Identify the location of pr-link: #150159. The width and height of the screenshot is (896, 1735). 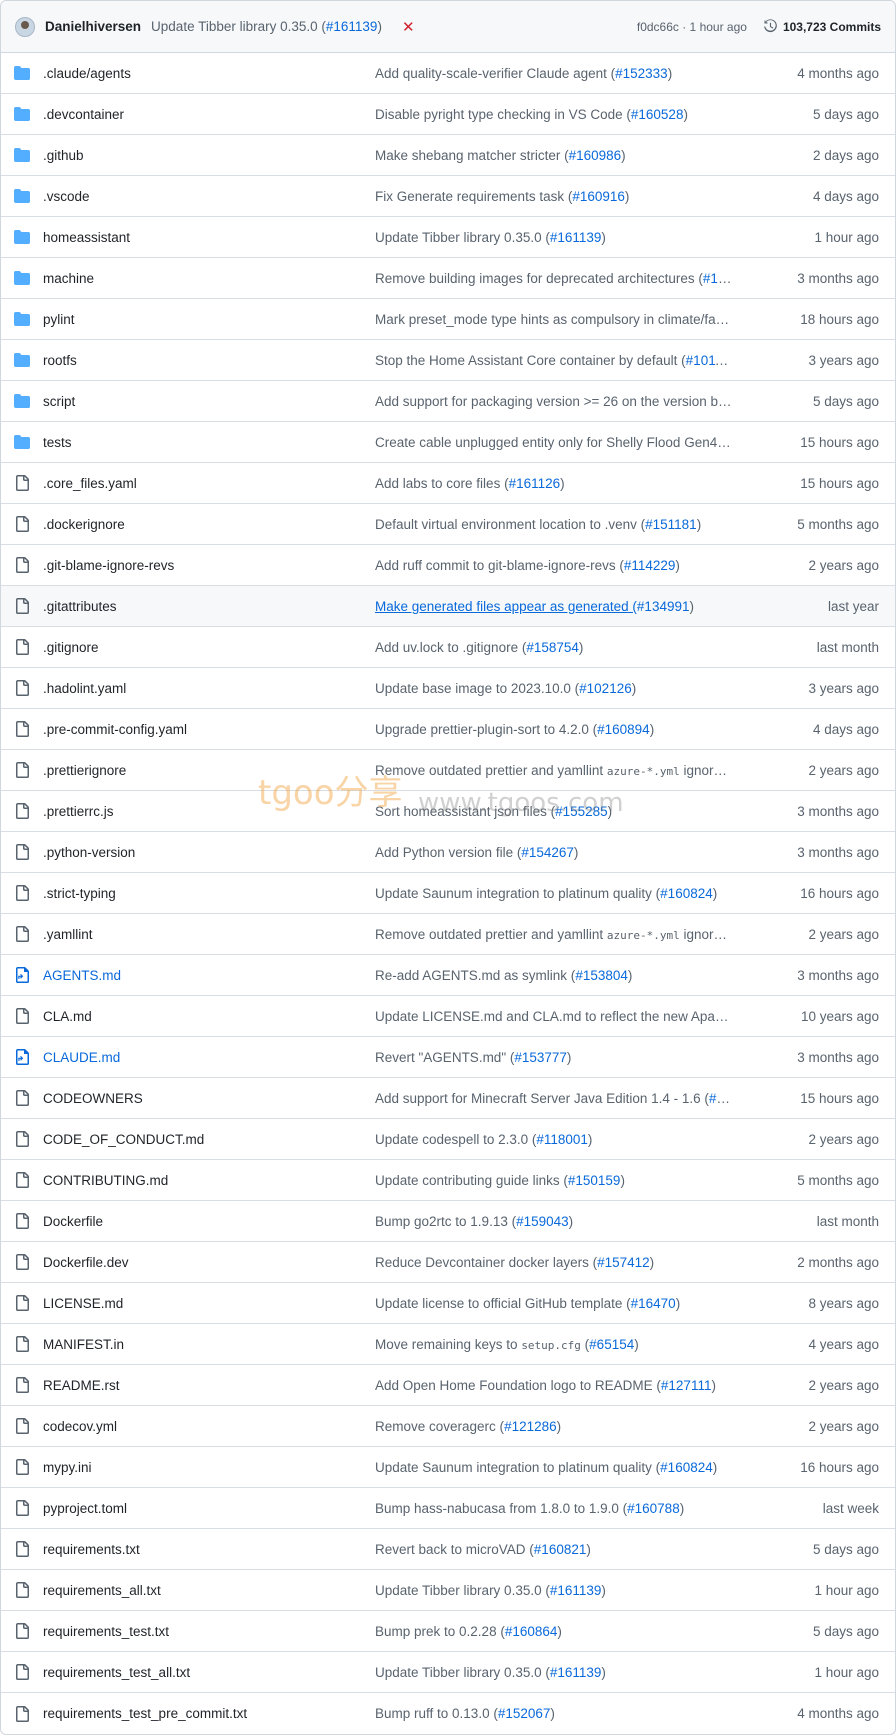
(594, 1180).